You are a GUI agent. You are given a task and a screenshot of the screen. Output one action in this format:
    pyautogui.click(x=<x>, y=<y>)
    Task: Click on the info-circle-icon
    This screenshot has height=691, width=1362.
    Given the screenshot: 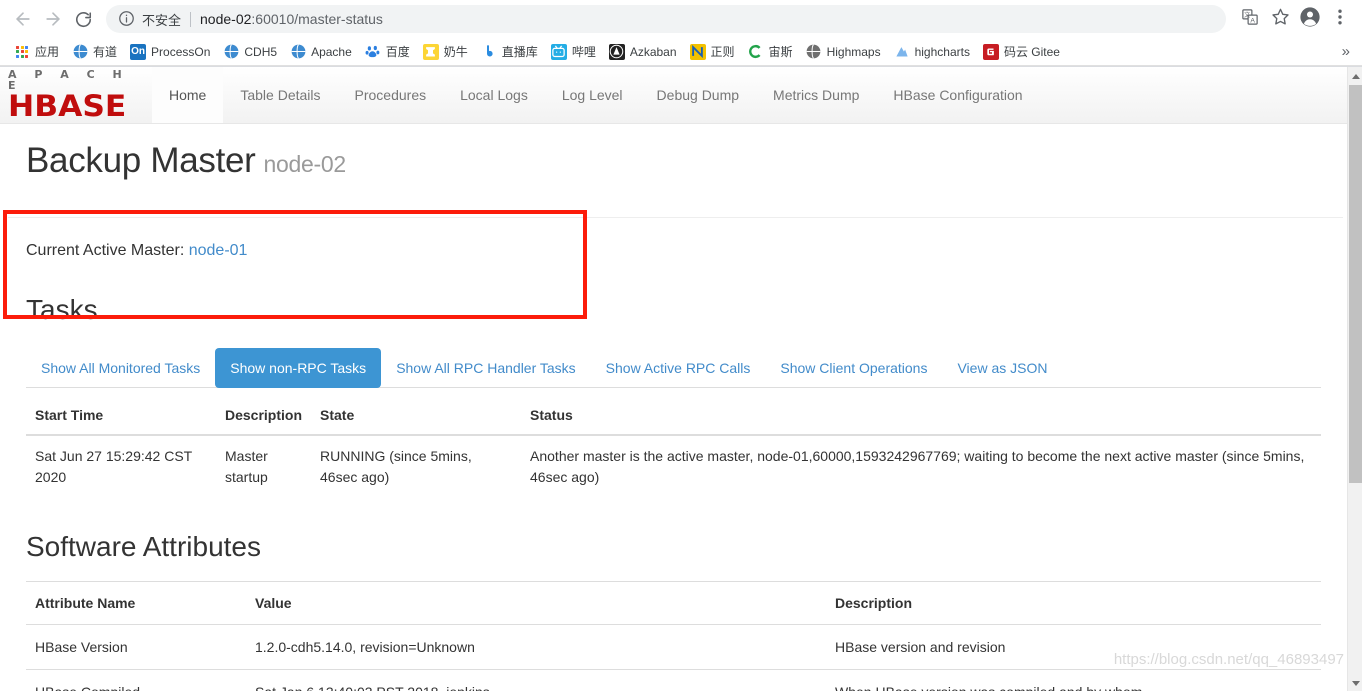 What is the action you would take?
    pyautogui.click(x=127, y=19)
    